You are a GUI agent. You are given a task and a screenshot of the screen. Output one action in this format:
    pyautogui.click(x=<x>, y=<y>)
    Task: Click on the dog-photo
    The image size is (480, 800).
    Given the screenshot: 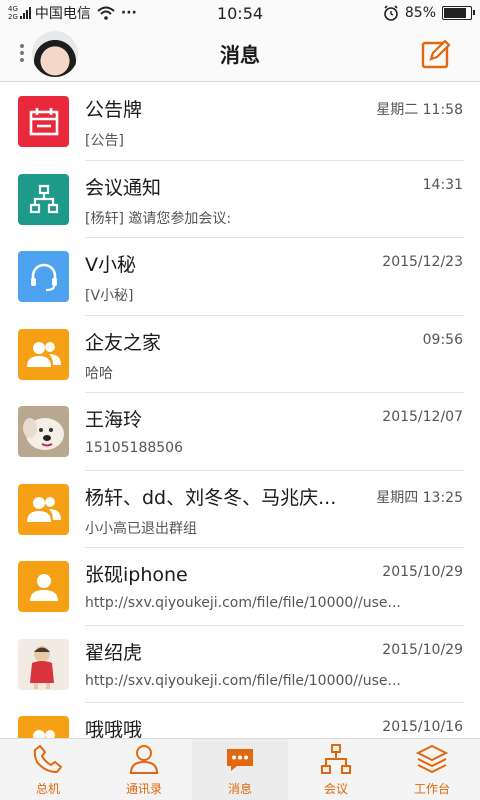 What is the action you would take?
    pyautogui.click(x=43, y=431)
    